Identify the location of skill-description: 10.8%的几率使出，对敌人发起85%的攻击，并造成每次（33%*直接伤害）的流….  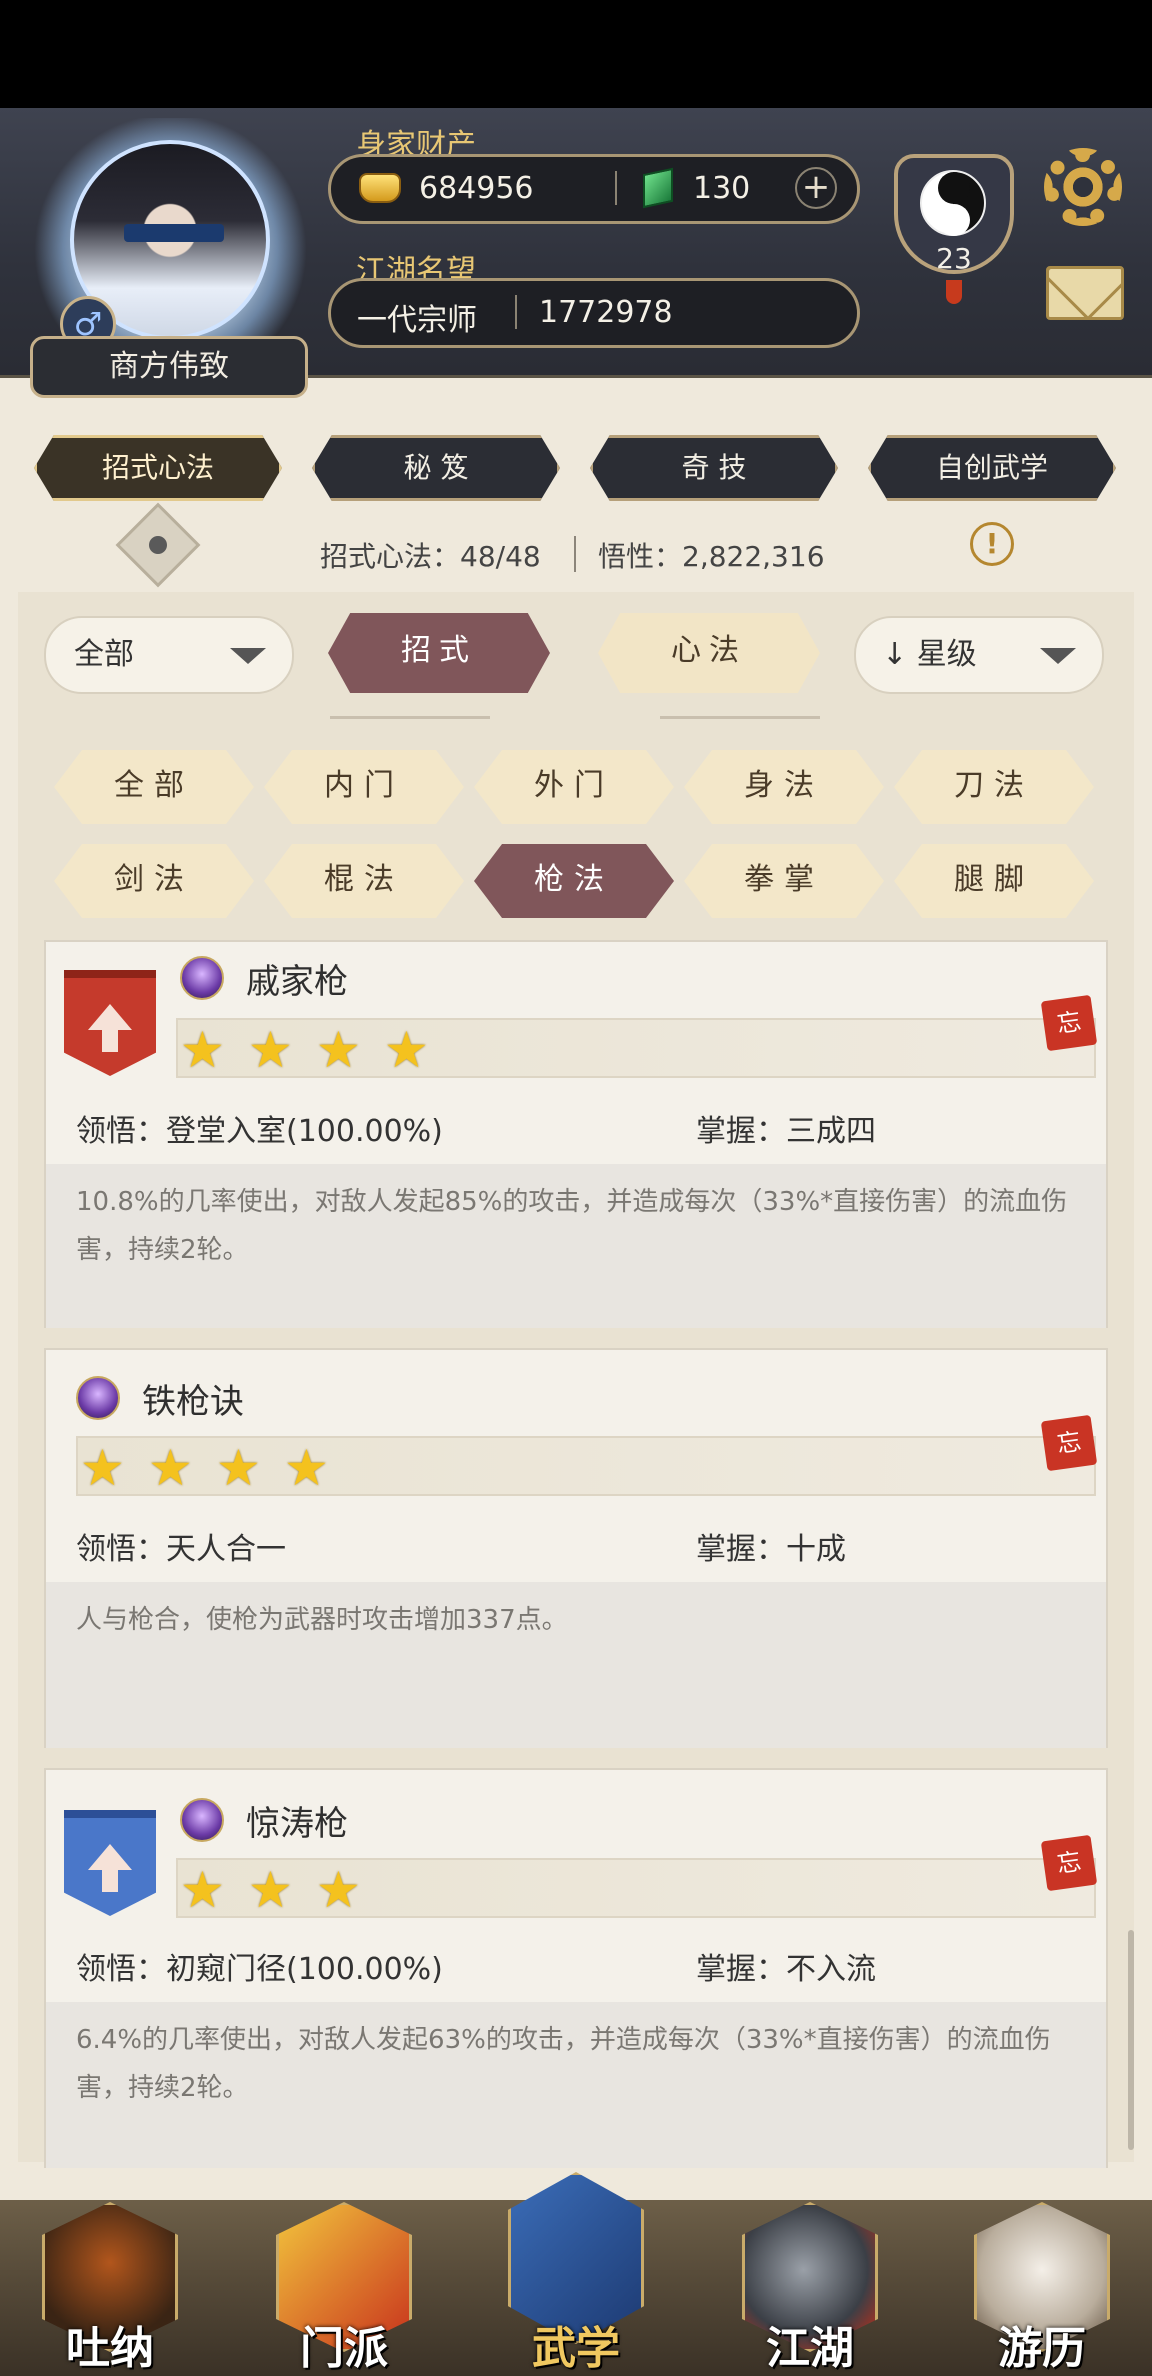
(576, 1246).